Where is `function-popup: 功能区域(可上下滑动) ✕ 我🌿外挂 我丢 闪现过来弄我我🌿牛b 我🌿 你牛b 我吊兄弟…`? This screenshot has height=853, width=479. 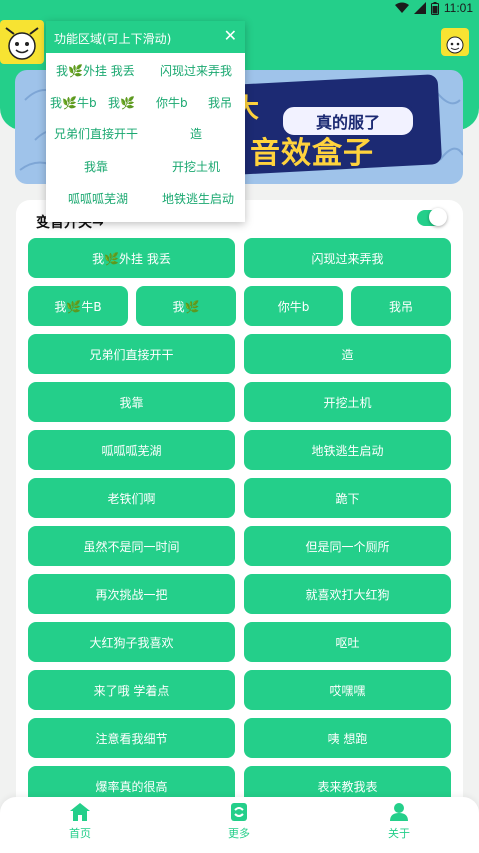 function-popup: 功能区域(可上下滑动) ✕ 我🌿外挂 我丢 闪现过来弄我我🌿牛b 我🌿 你牛b 我吊兄弟… is located at coordinates (145, 121).